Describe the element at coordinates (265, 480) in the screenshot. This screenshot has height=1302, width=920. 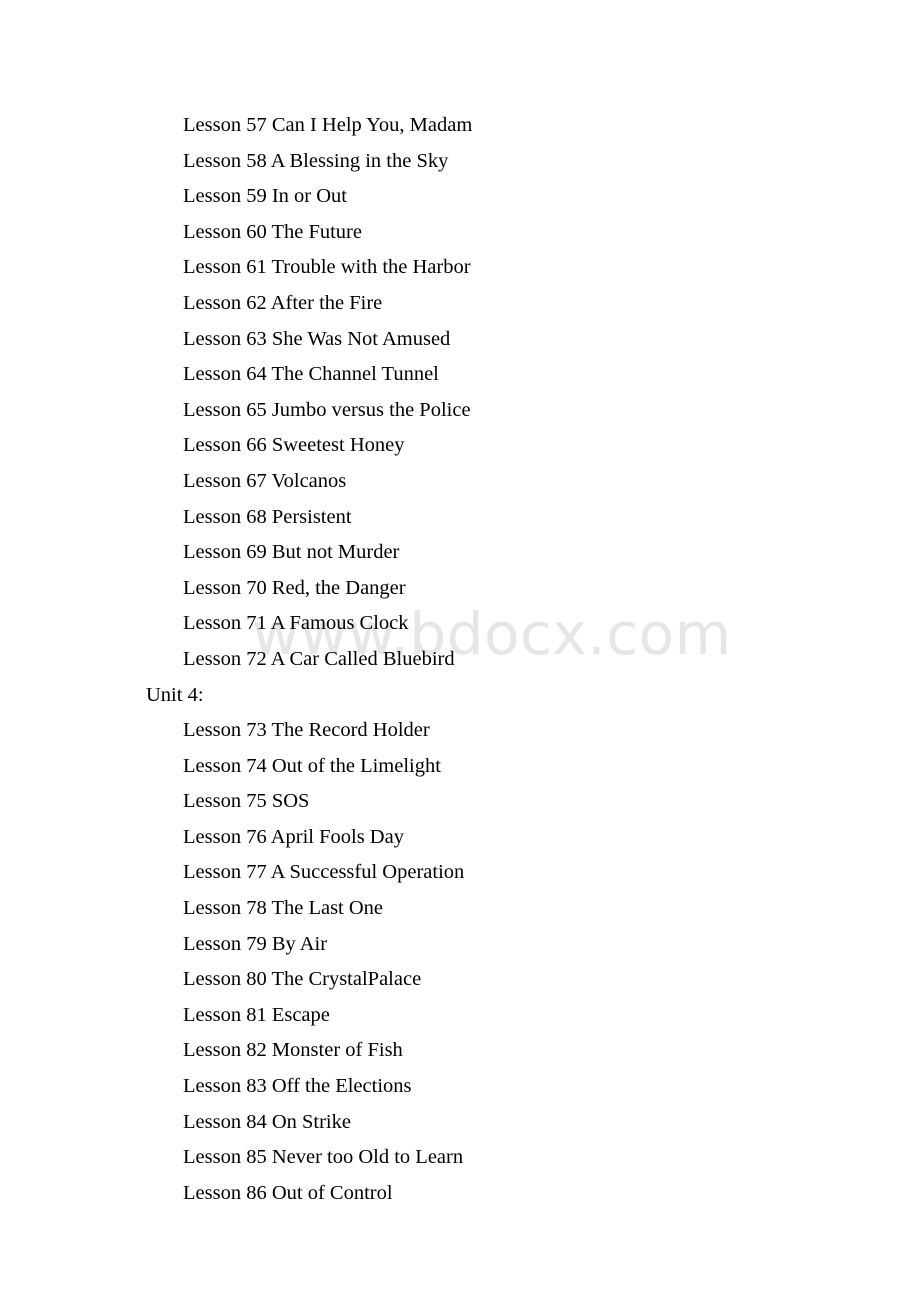
I see `lesson-line: Lesson 67 Volcanos` at that location.